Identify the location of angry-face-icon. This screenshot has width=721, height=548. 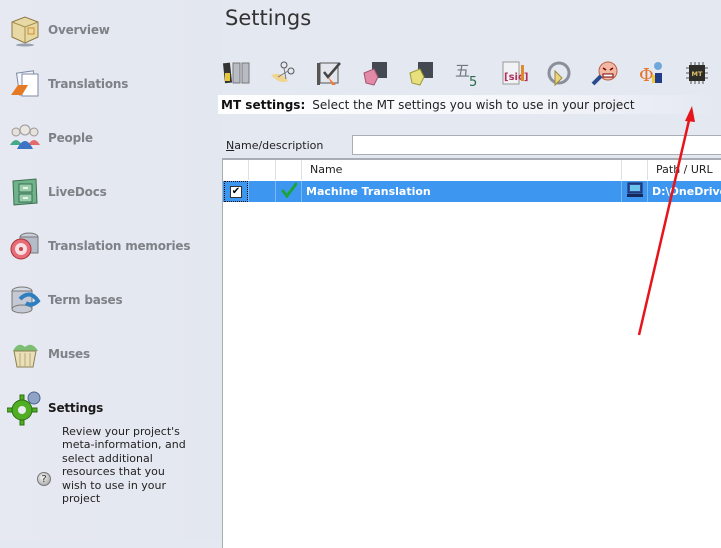
(605, 74).